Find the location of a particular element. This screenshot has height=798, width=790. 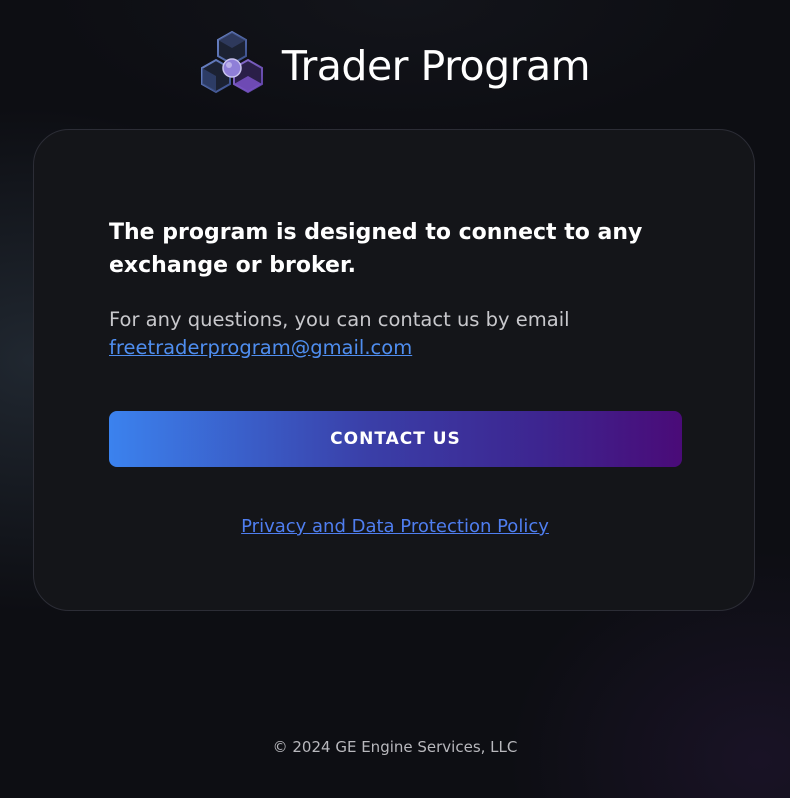

email-link: freetraderprogram@gmail.com is located at coordinates (389, 348).